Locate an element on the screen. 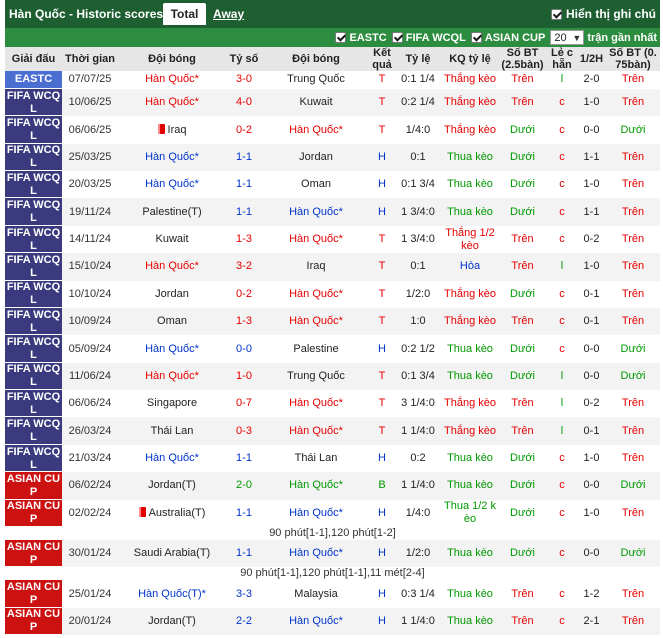  match-date: 10/06/25 is located at coordinates (90, 102).